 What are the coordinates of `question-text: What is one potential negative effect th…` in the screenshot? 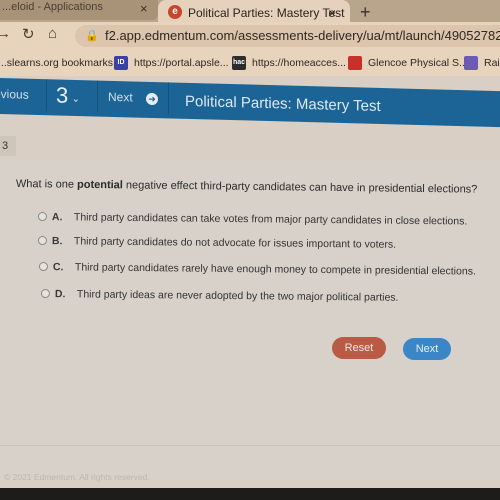 It's located at (247, 187).